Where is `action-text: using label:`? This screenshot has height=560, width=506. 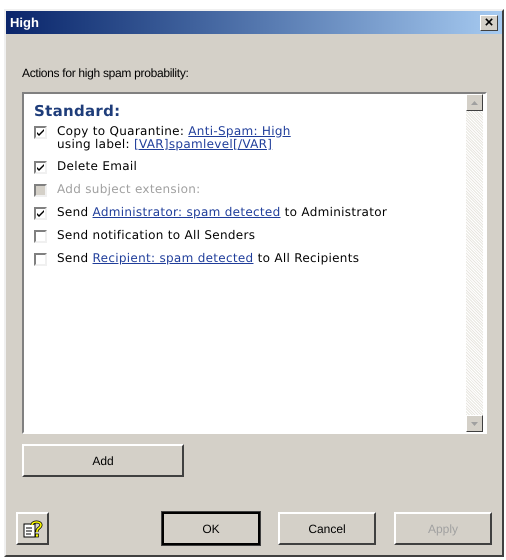
action-text: using label: is located at coordinates (94, 143).